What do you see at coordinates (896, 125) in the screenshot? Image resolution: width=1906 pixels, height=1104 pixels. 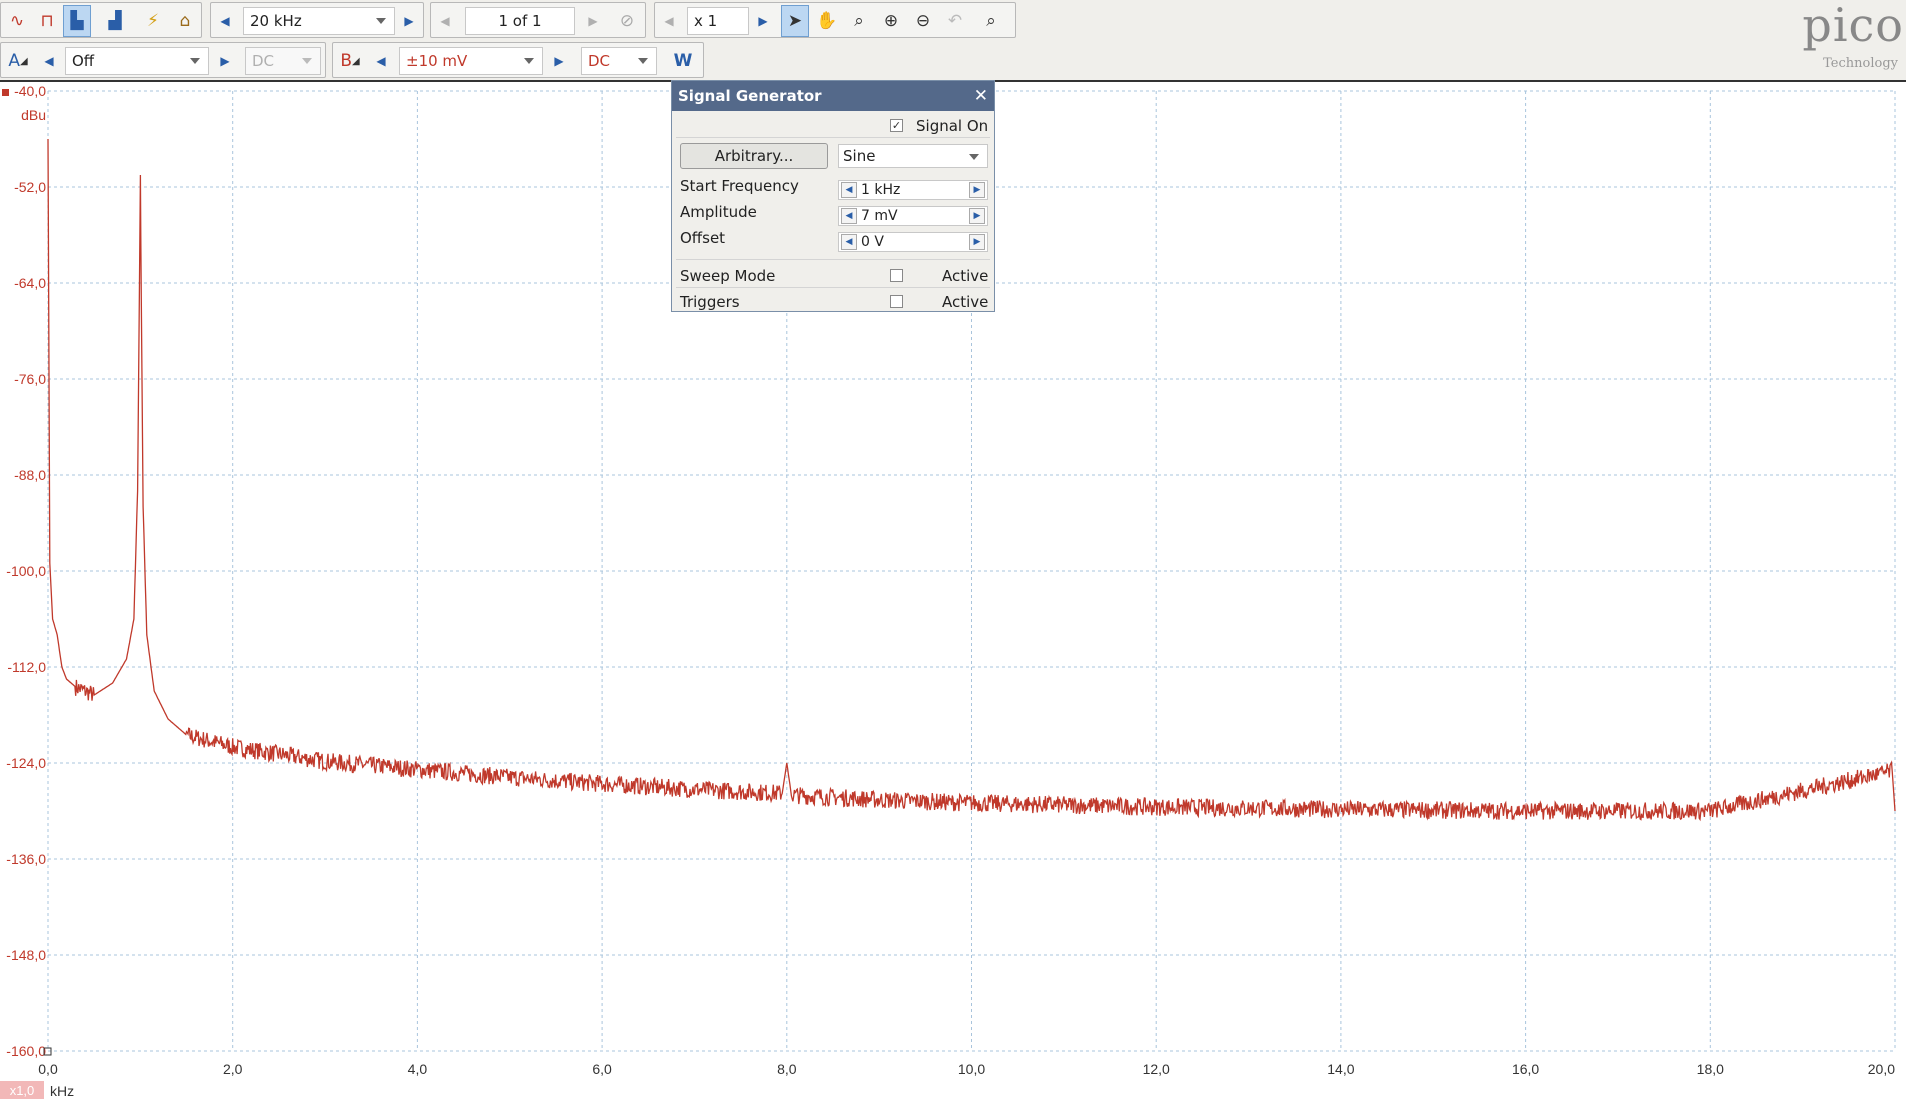 I see `signal-on-checkbox: ✓` at bounding box center [896, 125].